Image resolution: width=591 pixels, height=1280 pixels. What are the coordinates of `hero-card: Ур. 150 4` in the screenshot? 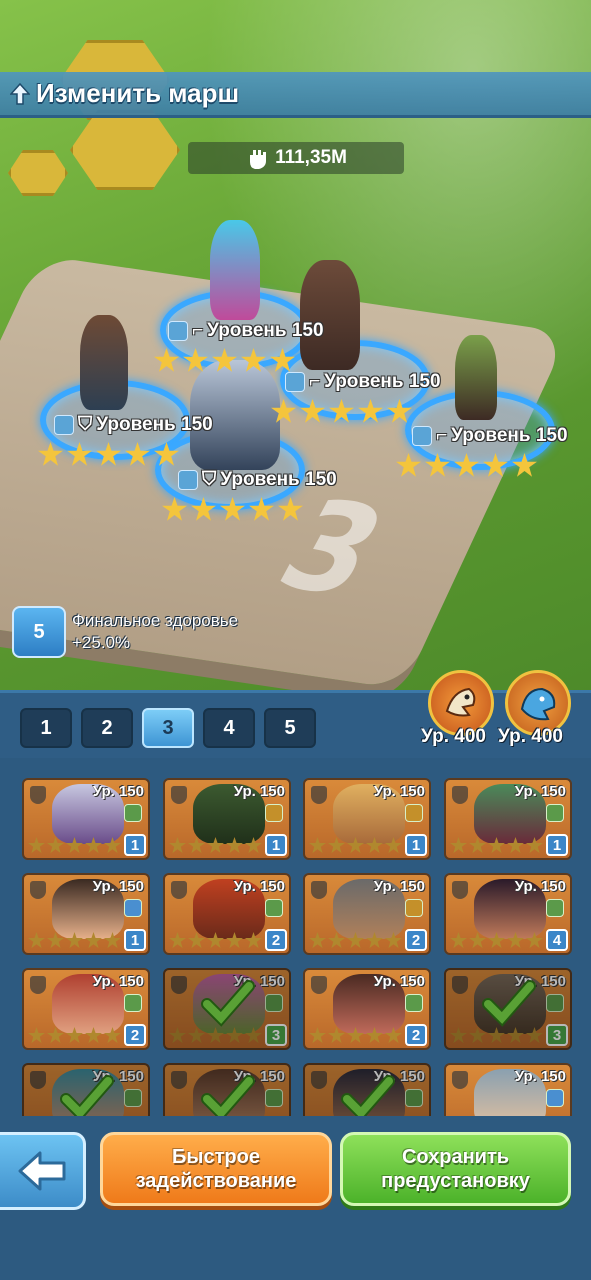 It's located at (508, 914).